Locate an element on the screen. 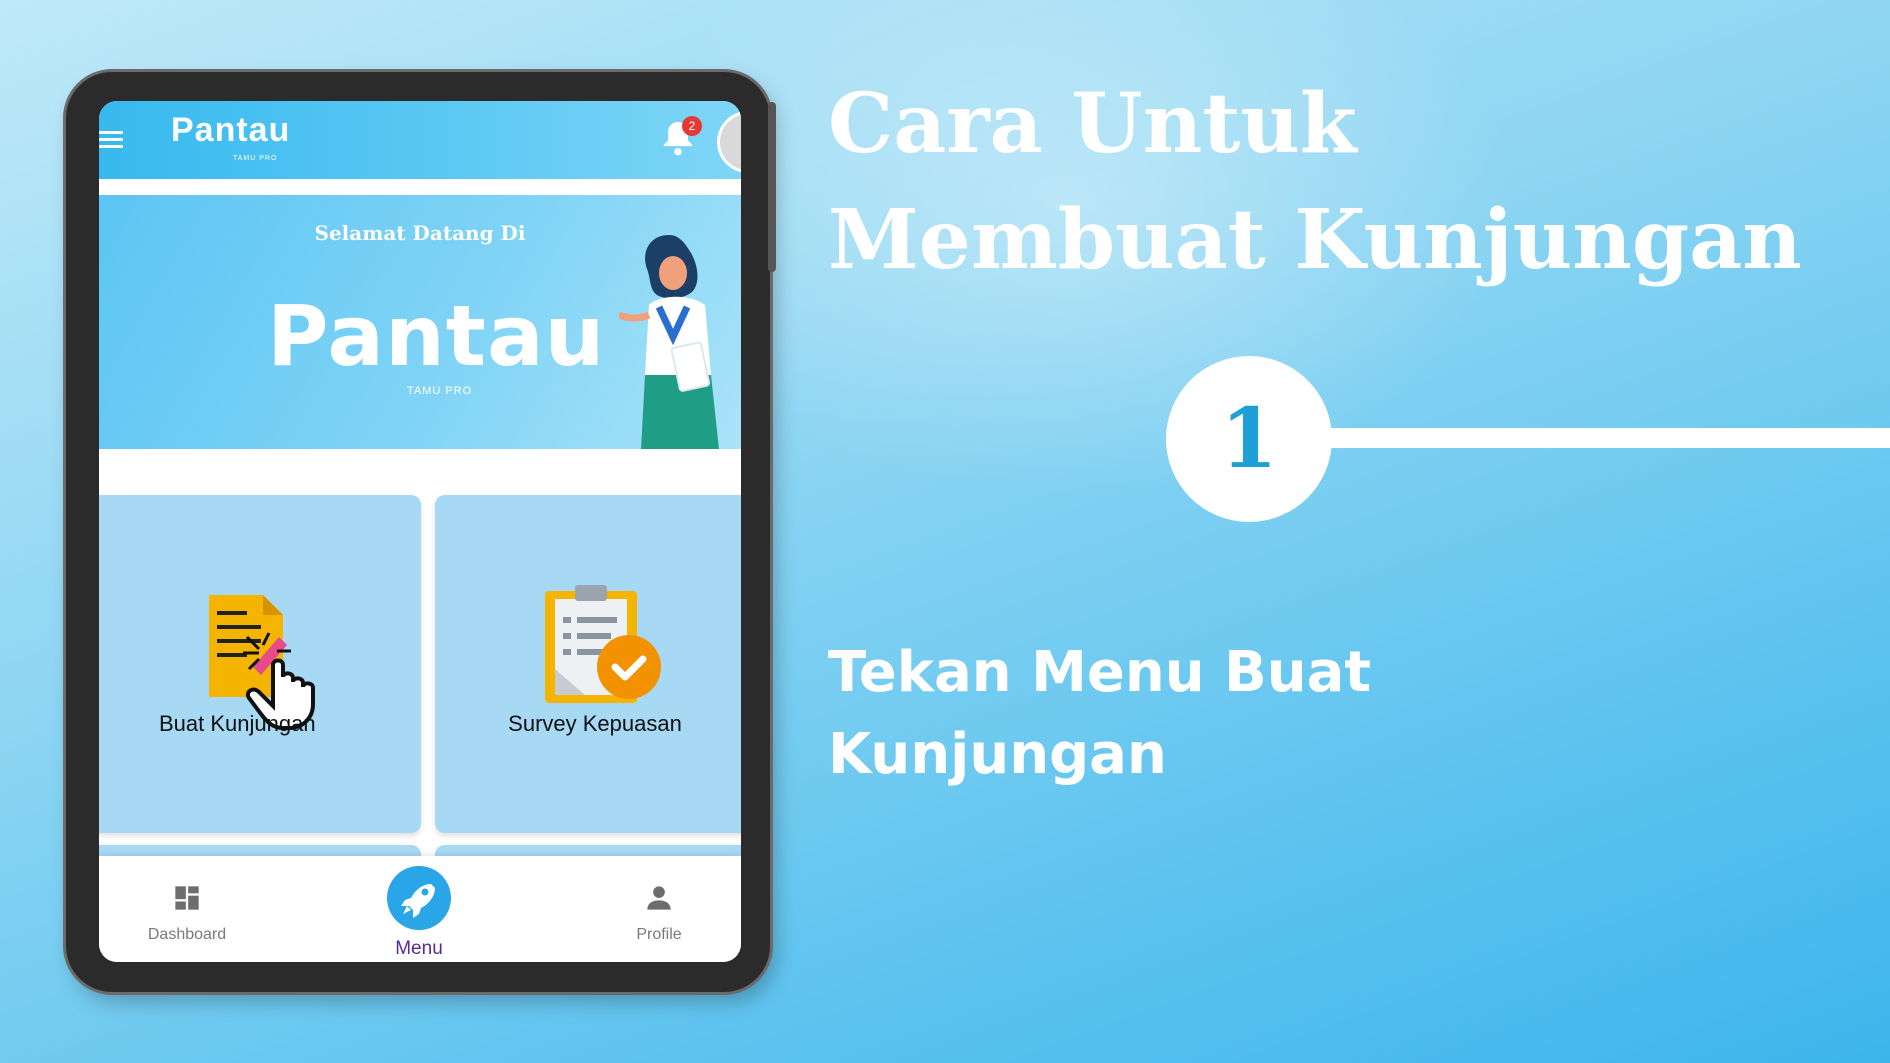  menu-fab-button is located at coordinates (419, 898).